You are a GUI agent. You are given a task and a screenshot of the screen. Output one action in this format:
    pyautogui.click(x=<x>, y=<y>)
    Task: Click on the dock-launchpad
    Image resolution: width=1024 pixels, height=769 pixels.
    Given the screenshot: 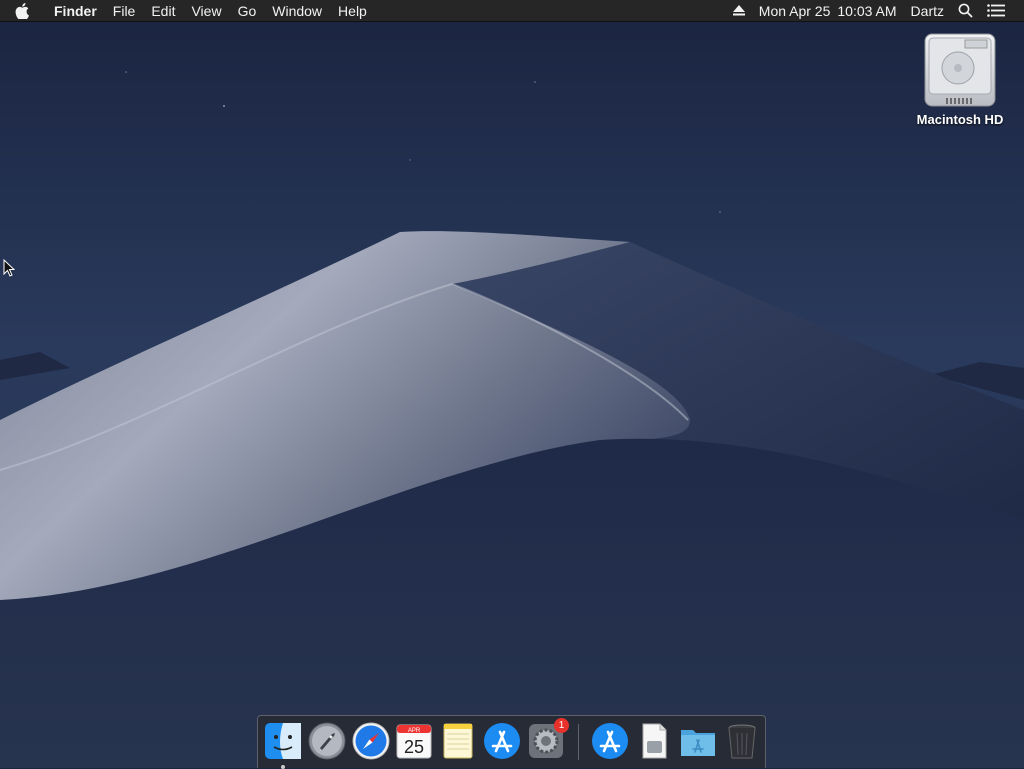 What is the action you would take?
    pyautogui.click(x=327, y=741)
    